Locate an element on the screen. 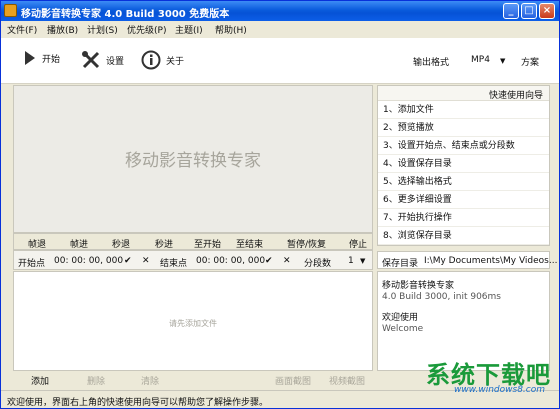 Image resolution: width=560 pixels, height=409 pixels. frame-back-button: 帧退 is located at coordinates (37, 243).